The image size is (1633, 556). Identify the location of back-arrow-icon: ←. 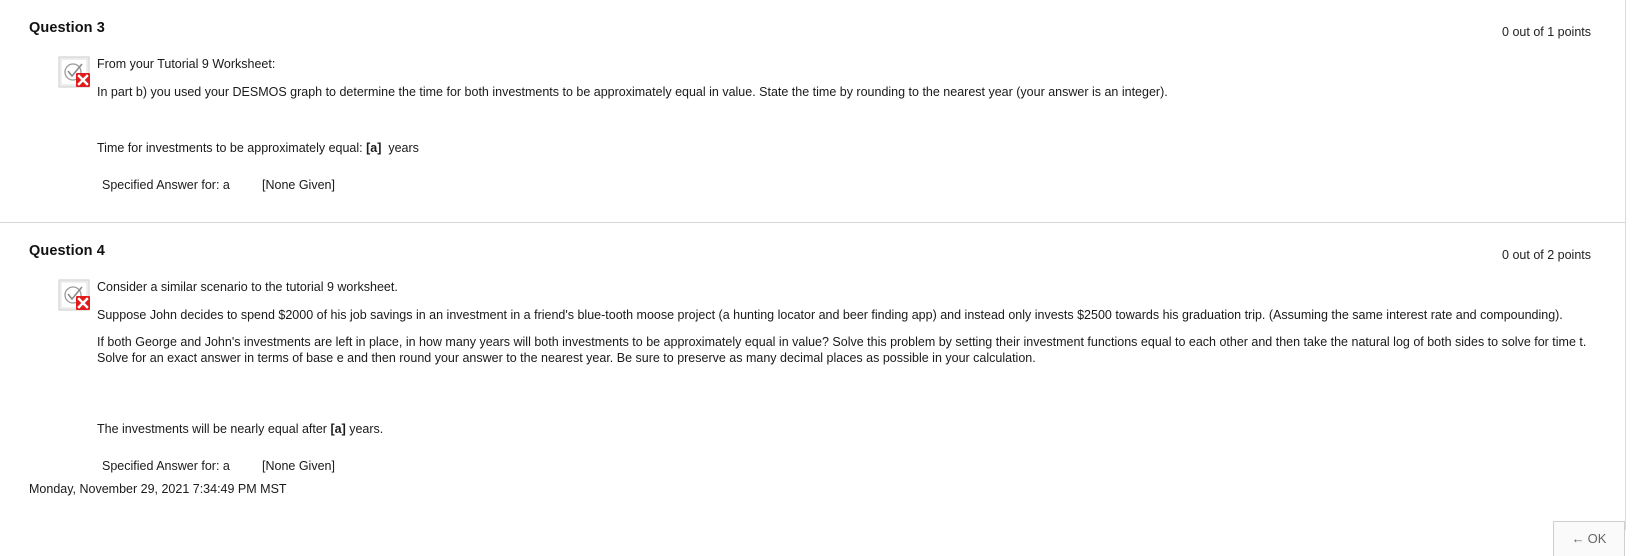
(1578, 538).